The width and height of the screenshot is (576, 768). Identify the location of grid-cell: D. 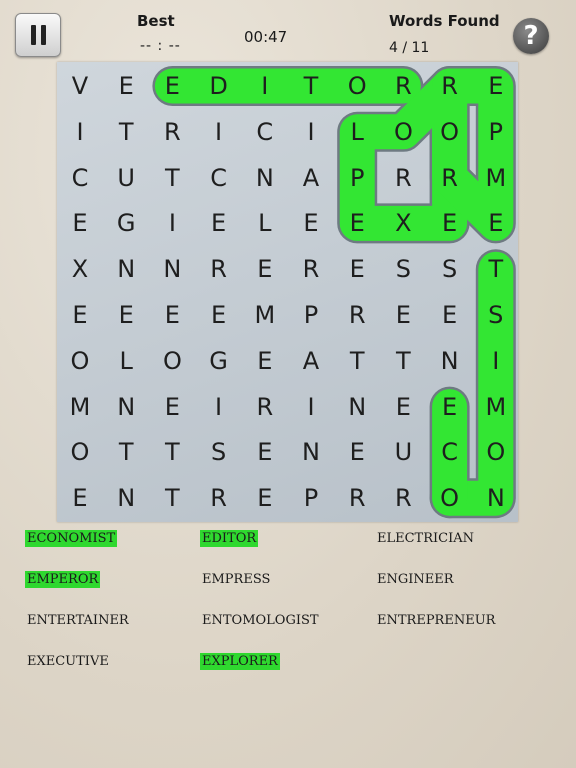
(219, 86).